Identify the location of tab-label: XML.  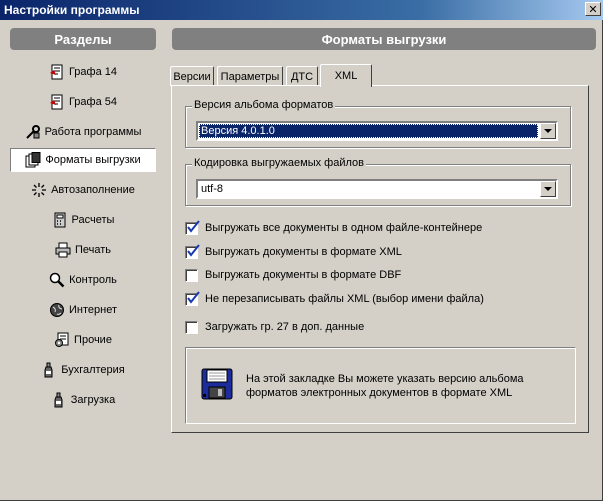
(346, 76).